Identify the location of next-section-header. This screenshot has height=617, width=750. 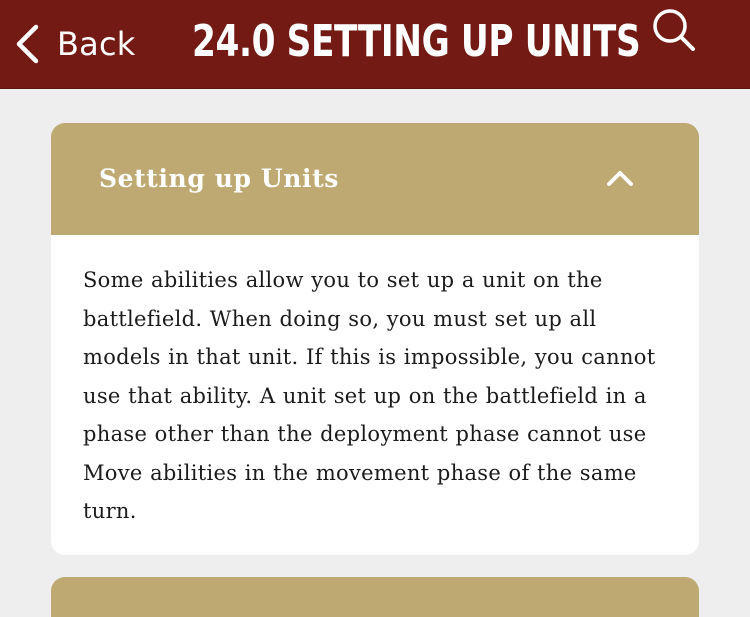
(375, 597).